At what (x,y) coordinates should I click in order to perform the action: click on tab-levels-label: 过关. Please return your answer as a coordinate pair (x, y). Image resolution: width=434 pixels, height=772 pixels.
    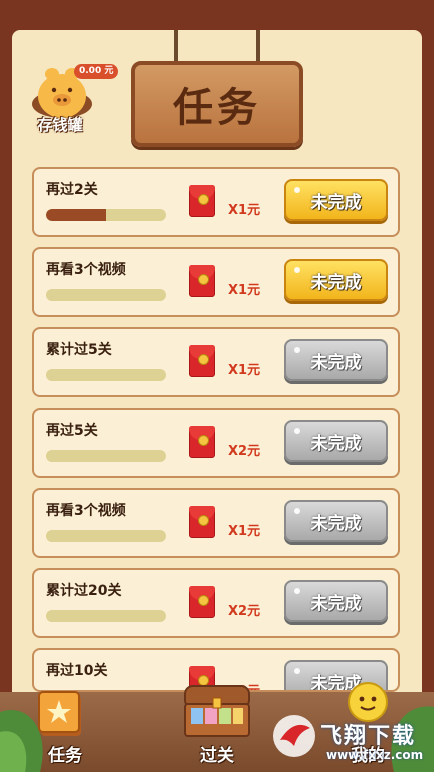
    Looking at the image, I should click on (217, 756).